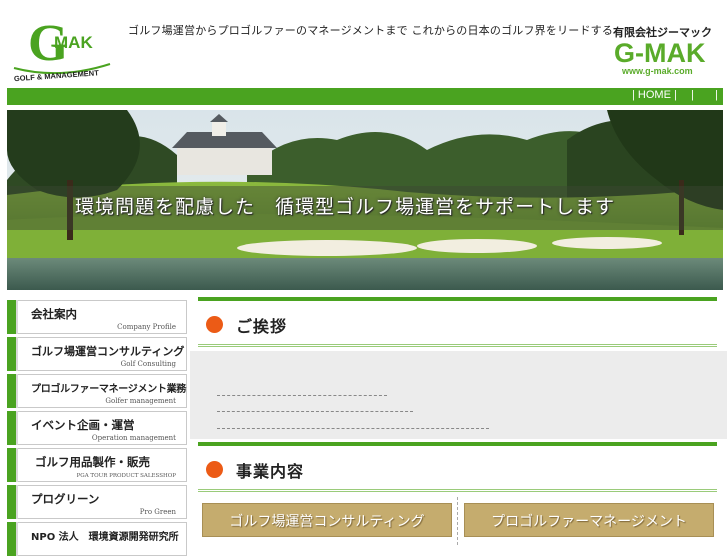 The width and height of the screenshot is (727, 559). Describe the element at coordinates (262, 326) in the screenshot. I see `greeting-heading: ご挨拶` at that location.